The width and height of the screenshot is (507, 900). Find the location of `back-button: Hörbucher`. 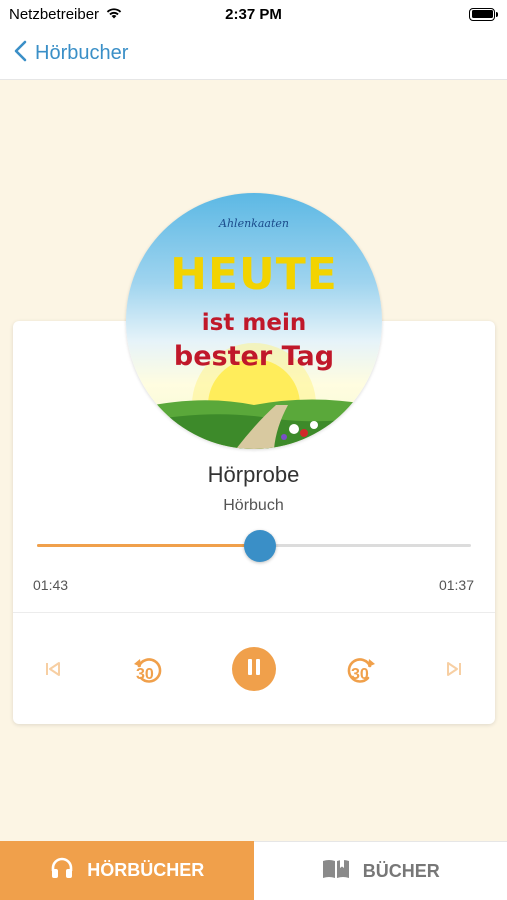

back-button: Hörbucher is located at coordinates (71, 54).